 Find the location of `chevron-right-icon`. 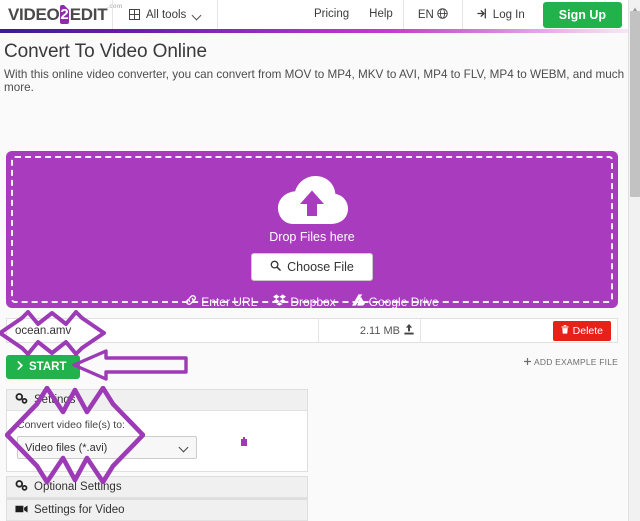

chevron-right-icon is located at coordinates (20, 367).